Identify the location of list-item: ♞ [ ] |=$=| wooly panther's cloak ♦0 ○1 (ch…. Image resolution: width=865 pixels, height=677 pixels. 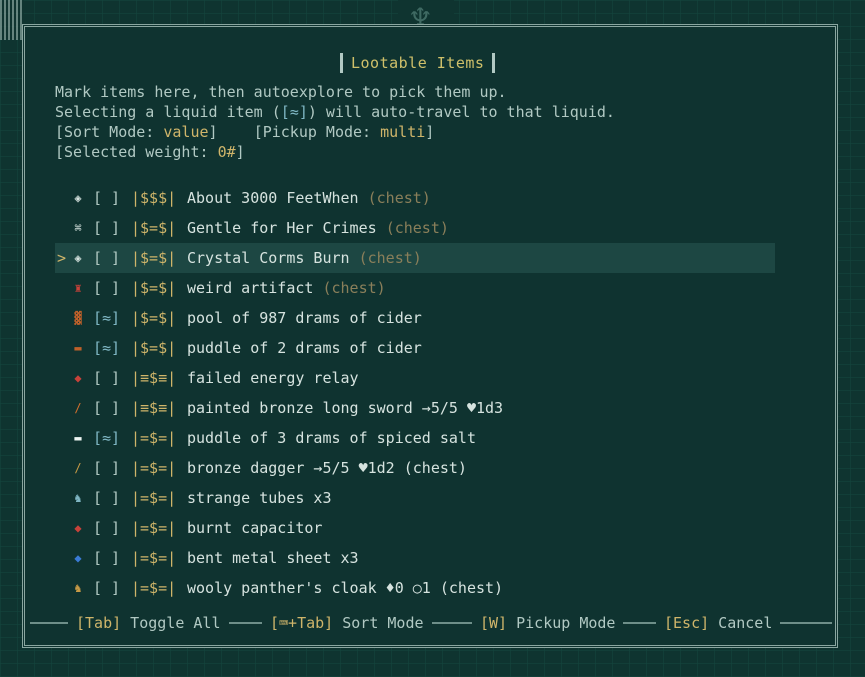
(415, 588).